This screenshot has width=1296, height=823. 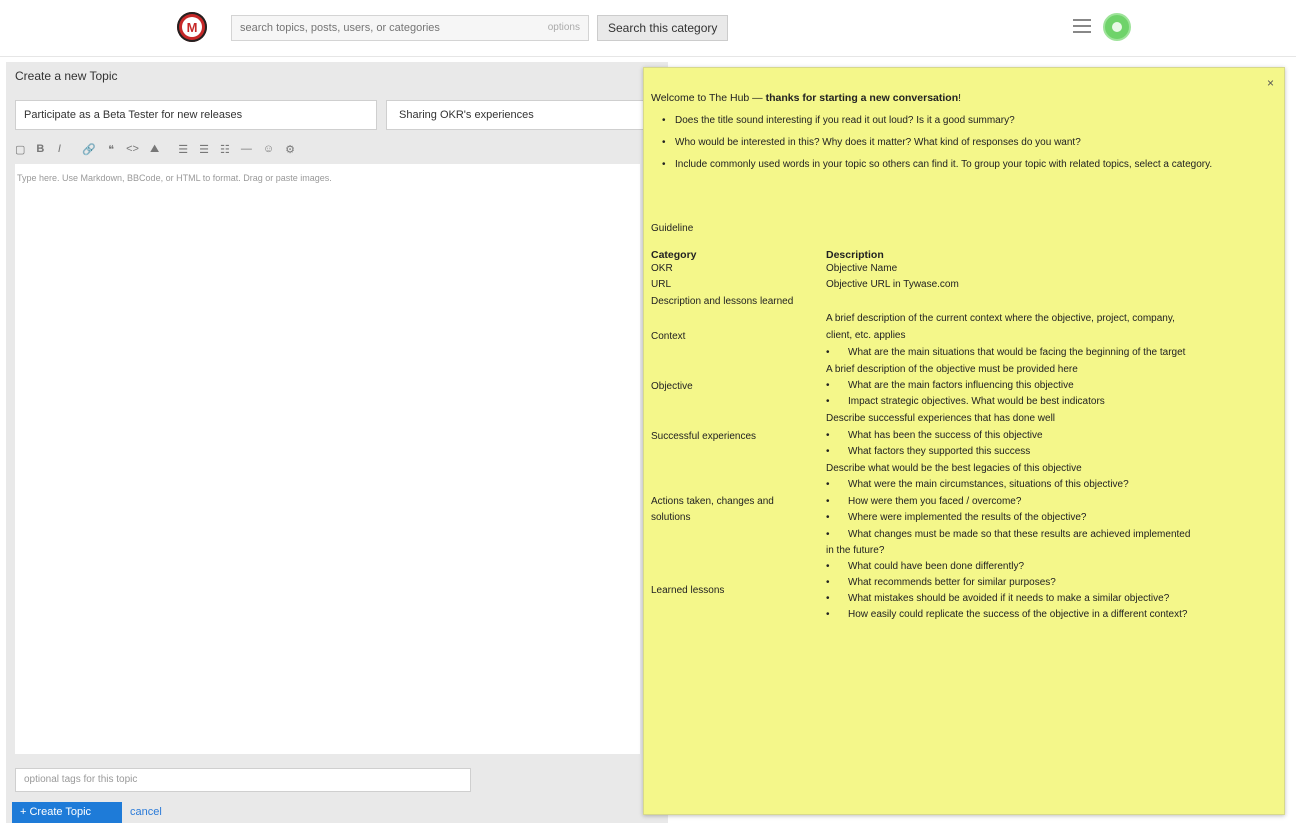 What do you see at coordinates (564, 27) in the screenshot?
I see `search-options-link: options` at bounding box center [564, 27].